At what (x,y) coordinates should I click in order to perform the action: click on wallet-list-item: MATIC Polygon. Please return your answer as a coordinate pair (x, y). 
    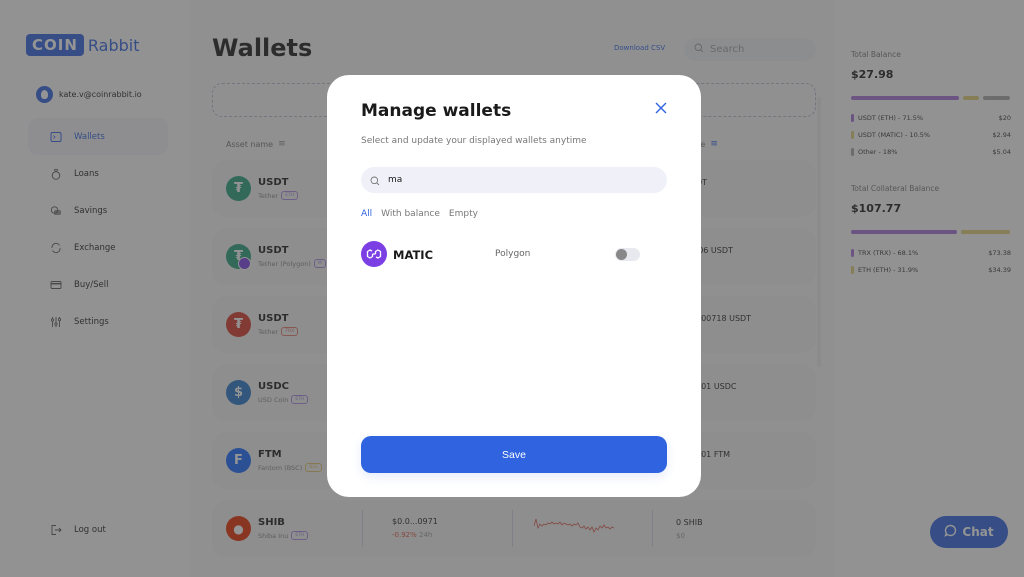
    Looking at the image, I should click on (501, 254).